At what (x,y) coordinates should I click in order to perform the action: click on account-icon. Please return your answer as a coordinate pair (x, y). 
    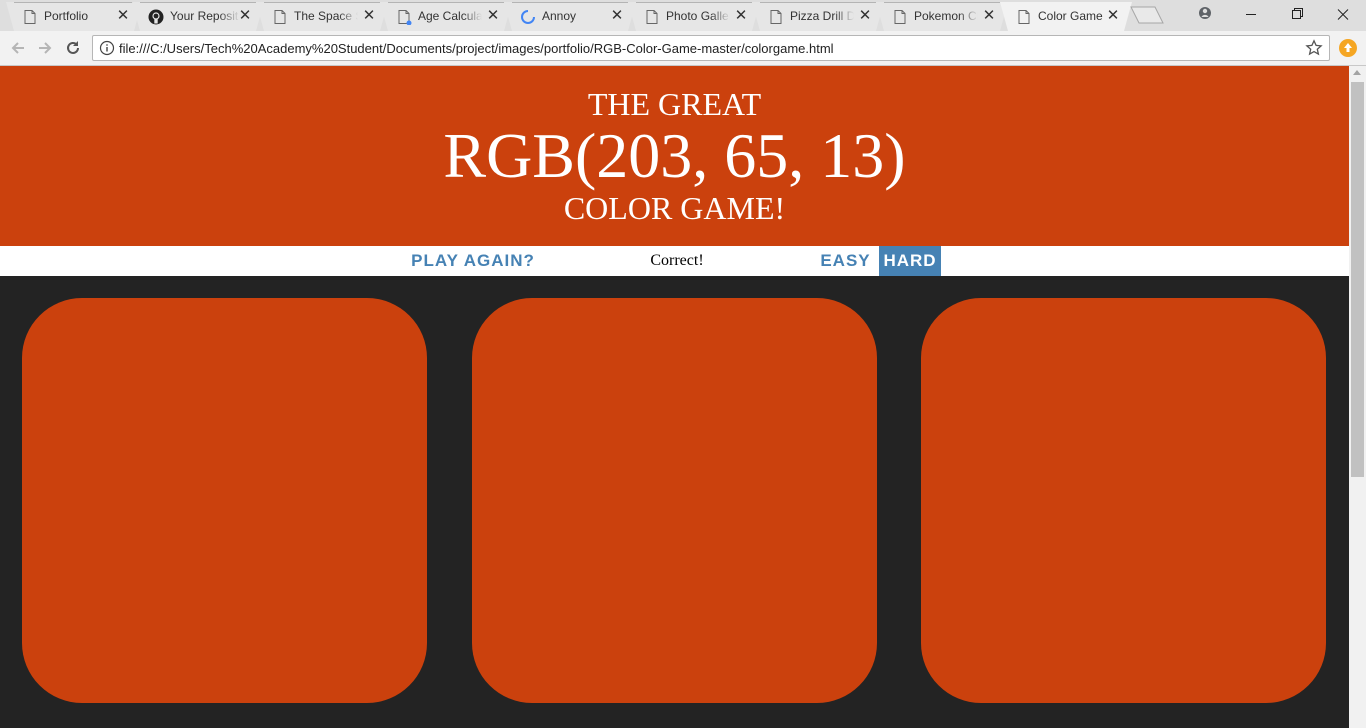
    Looking at the image, I should click on (1205, 13).